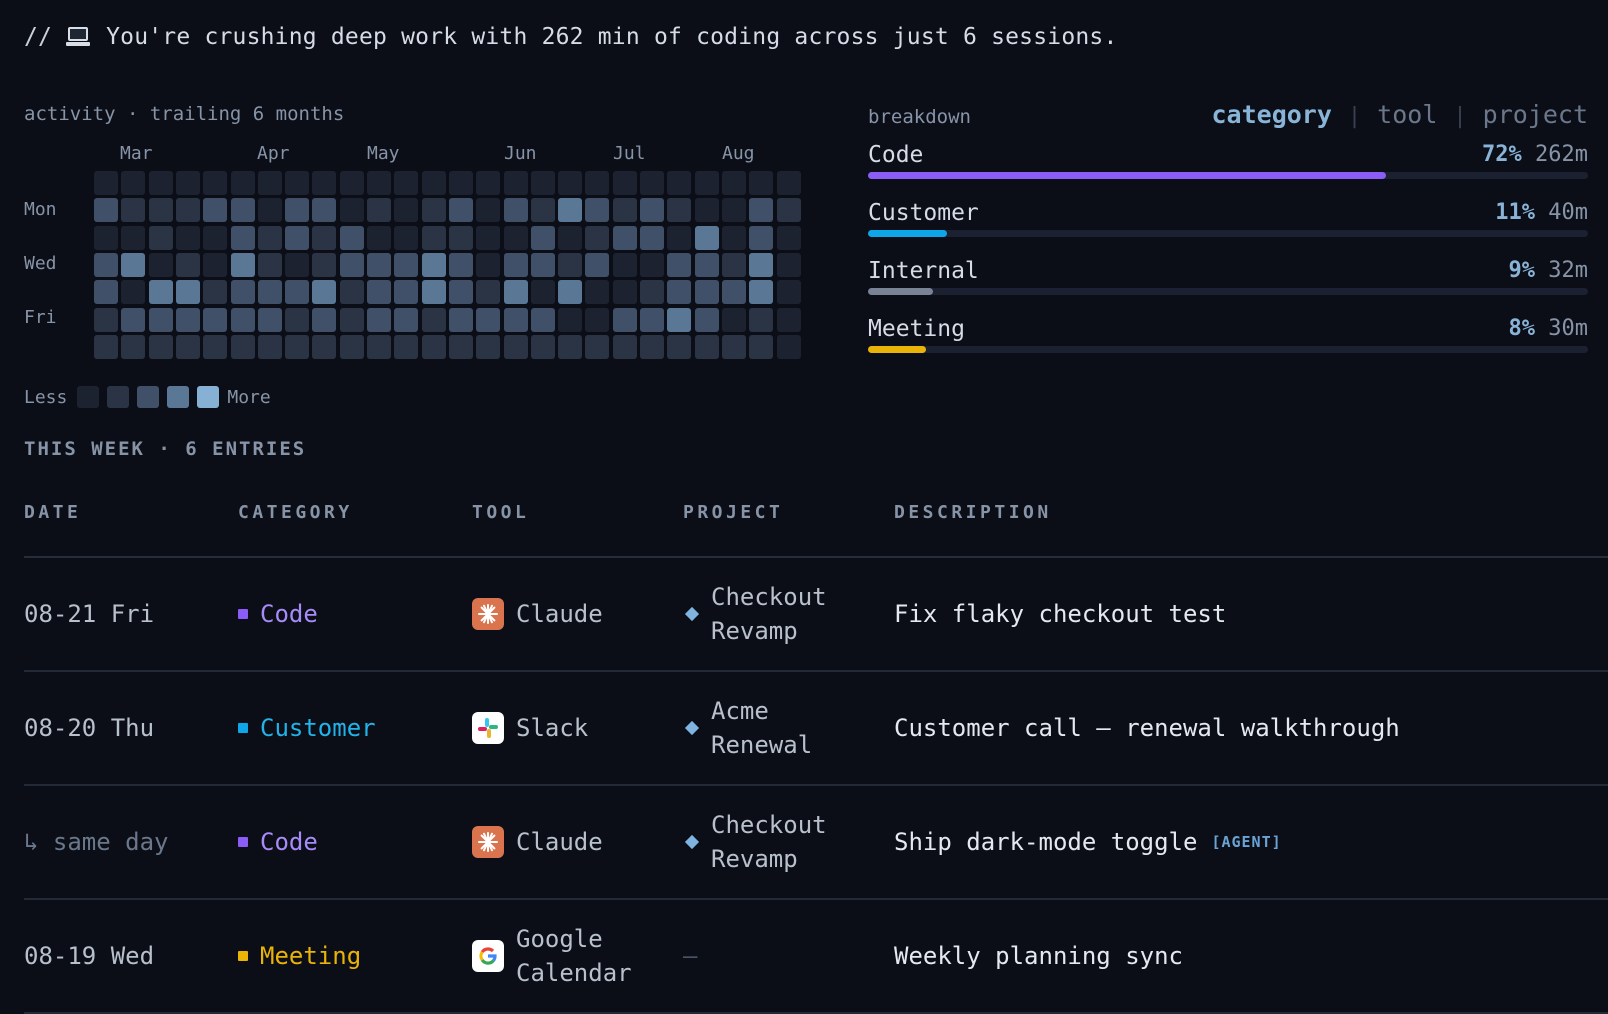  I want to click on tab-category: category, so click(1272, 114).